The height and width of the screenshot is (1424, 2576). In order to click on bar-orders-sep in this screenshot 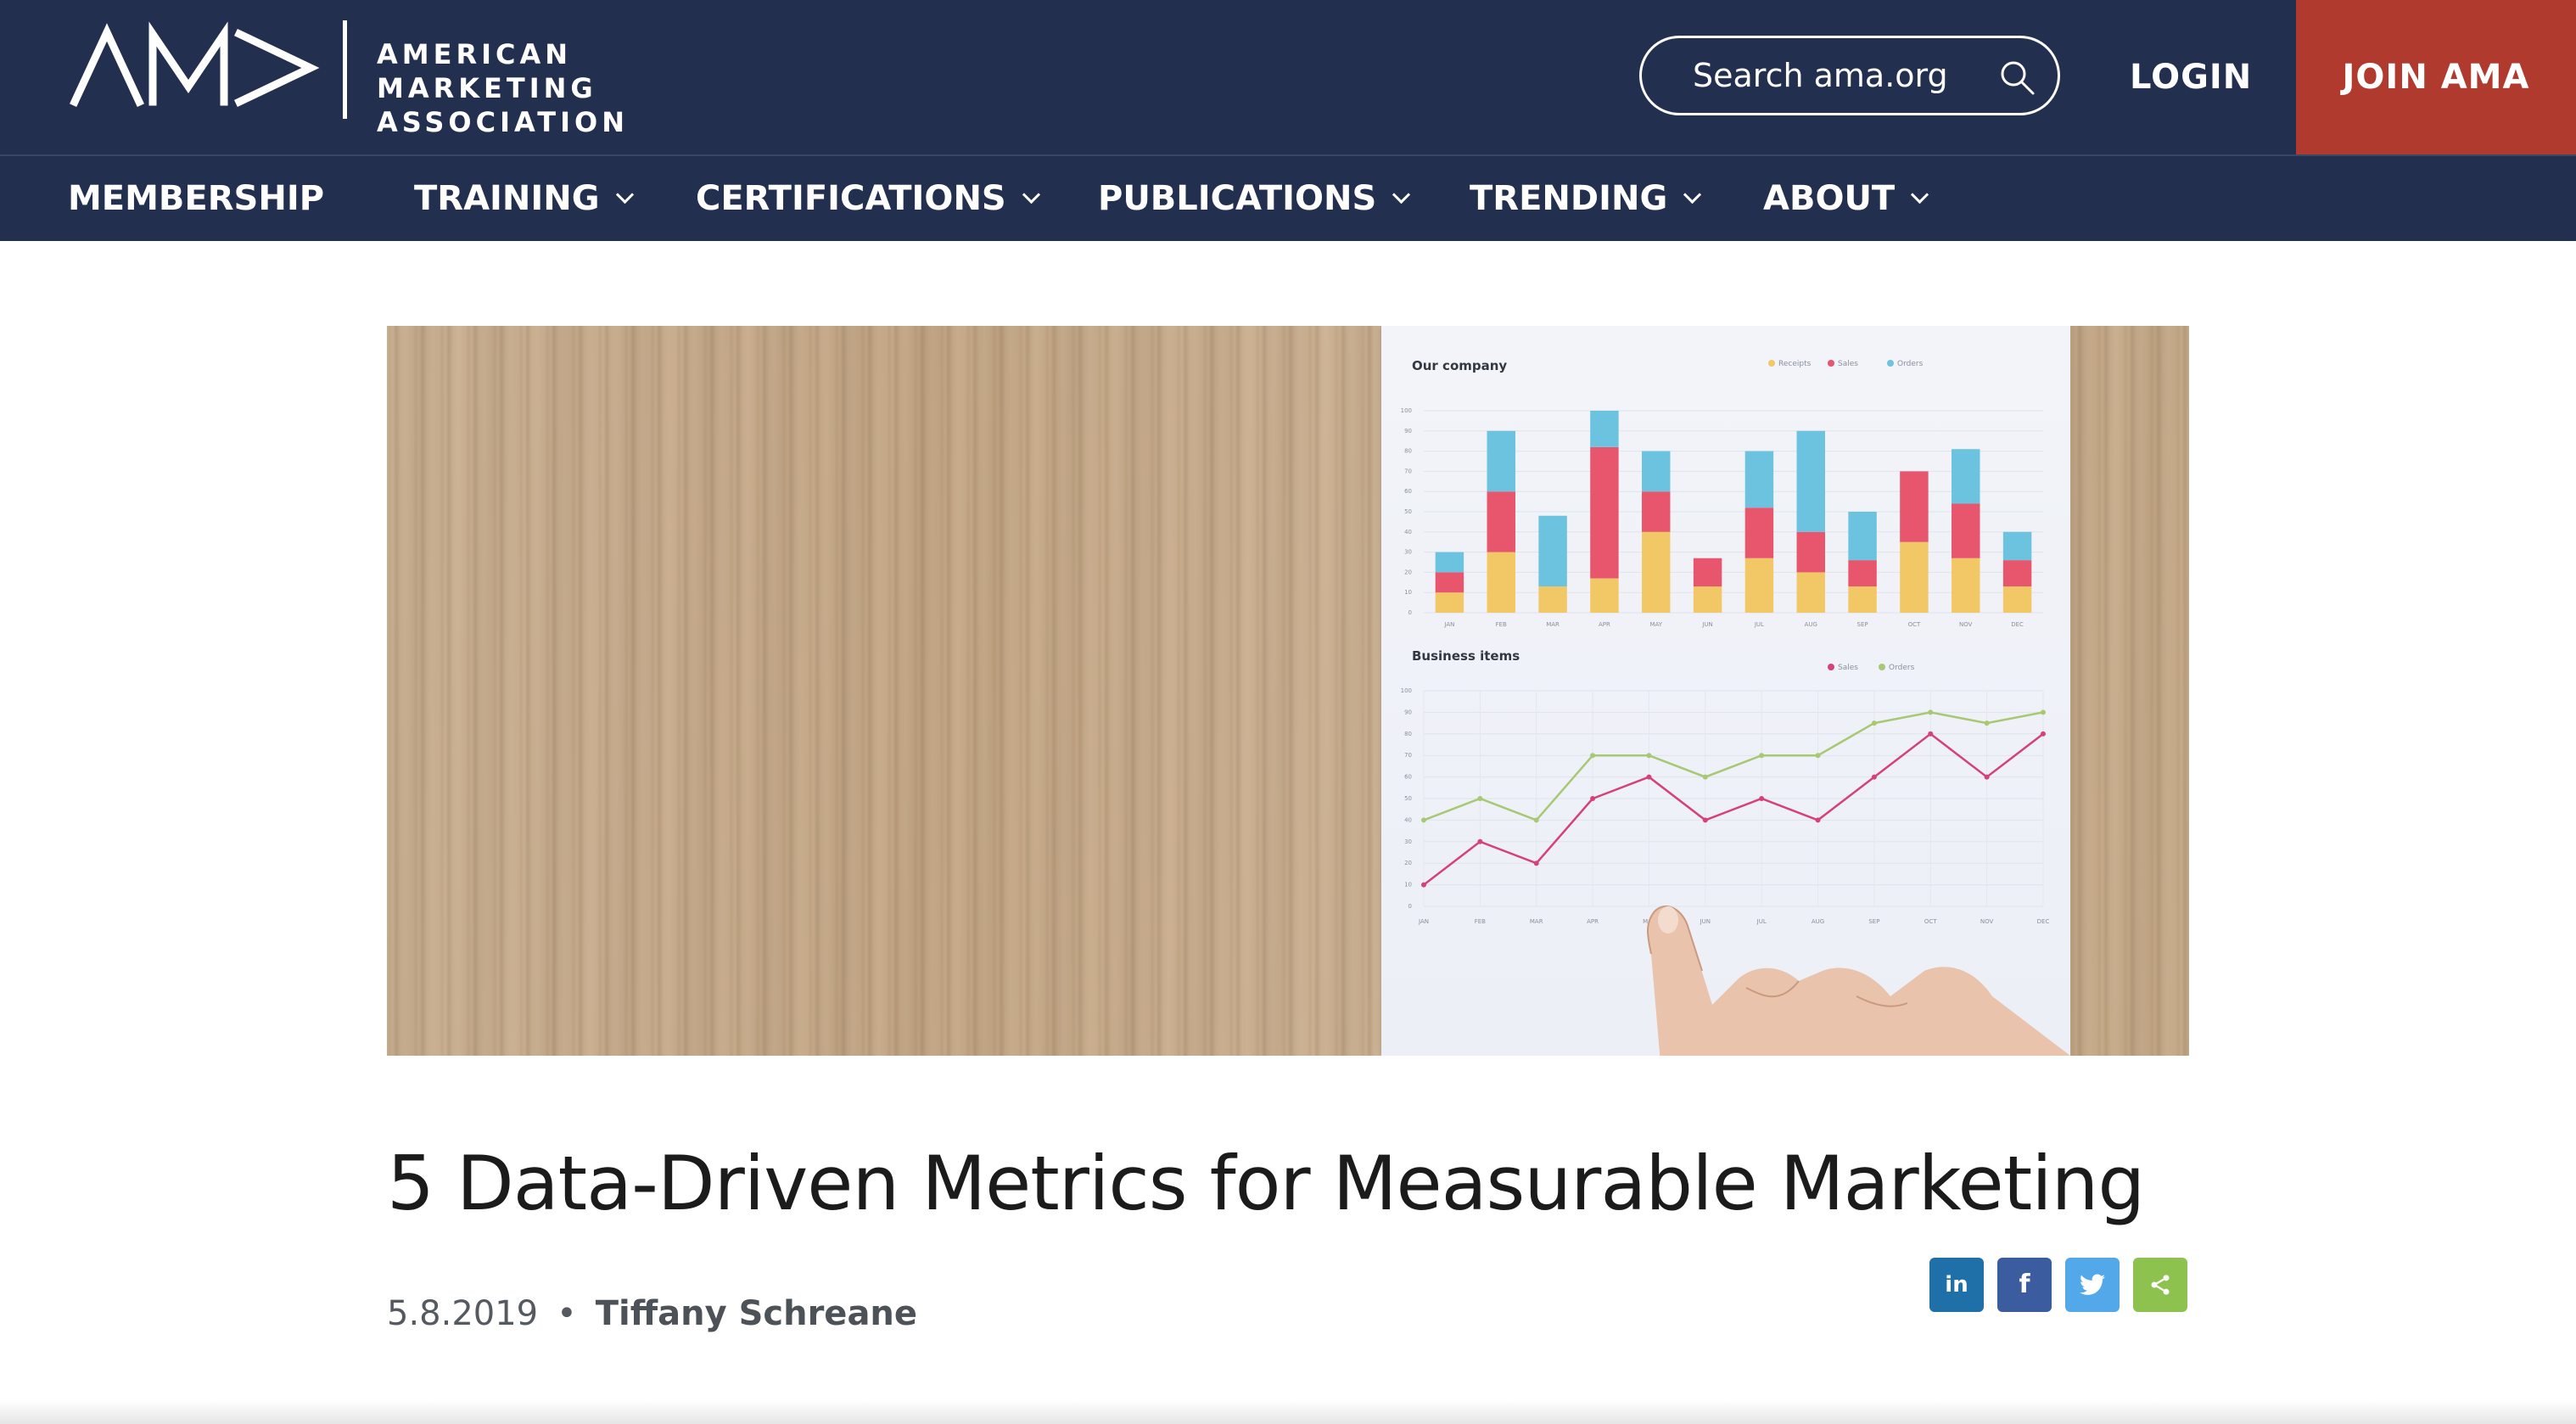, I will do `click(1862, 536)`.